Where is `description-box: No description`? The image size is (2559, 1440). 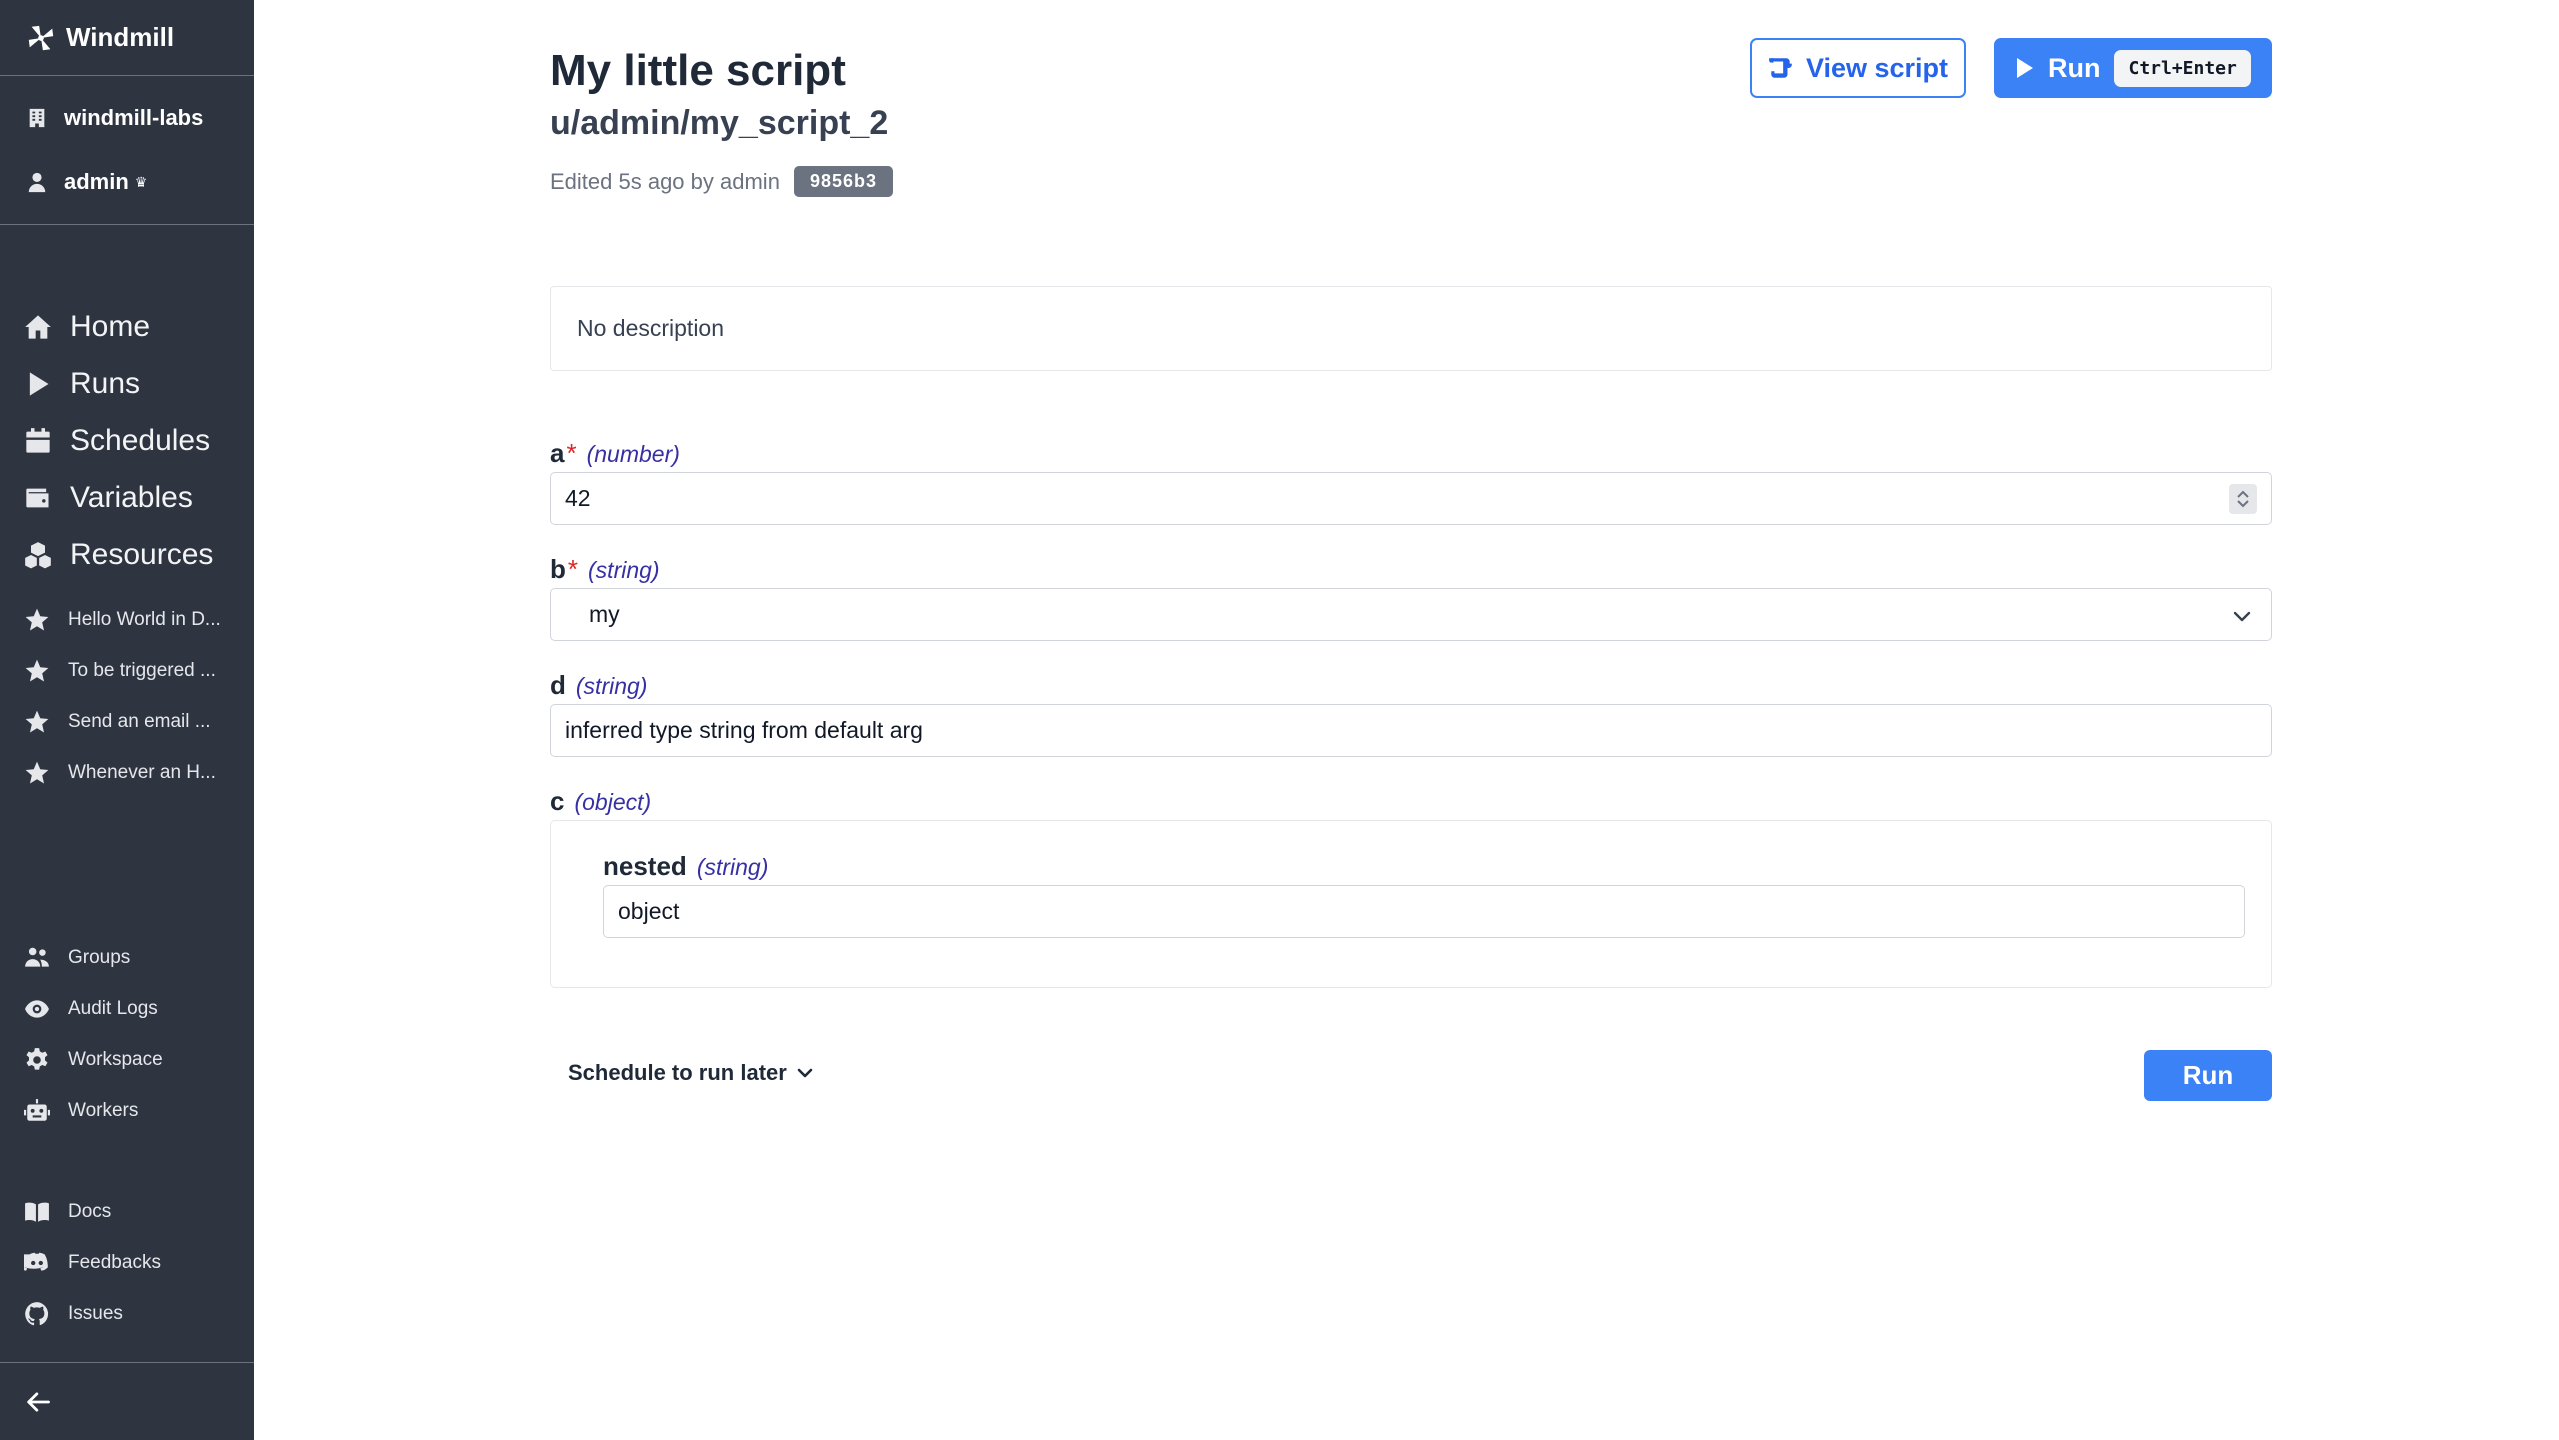 description-box: No description is located at coordinates (1411, 328).